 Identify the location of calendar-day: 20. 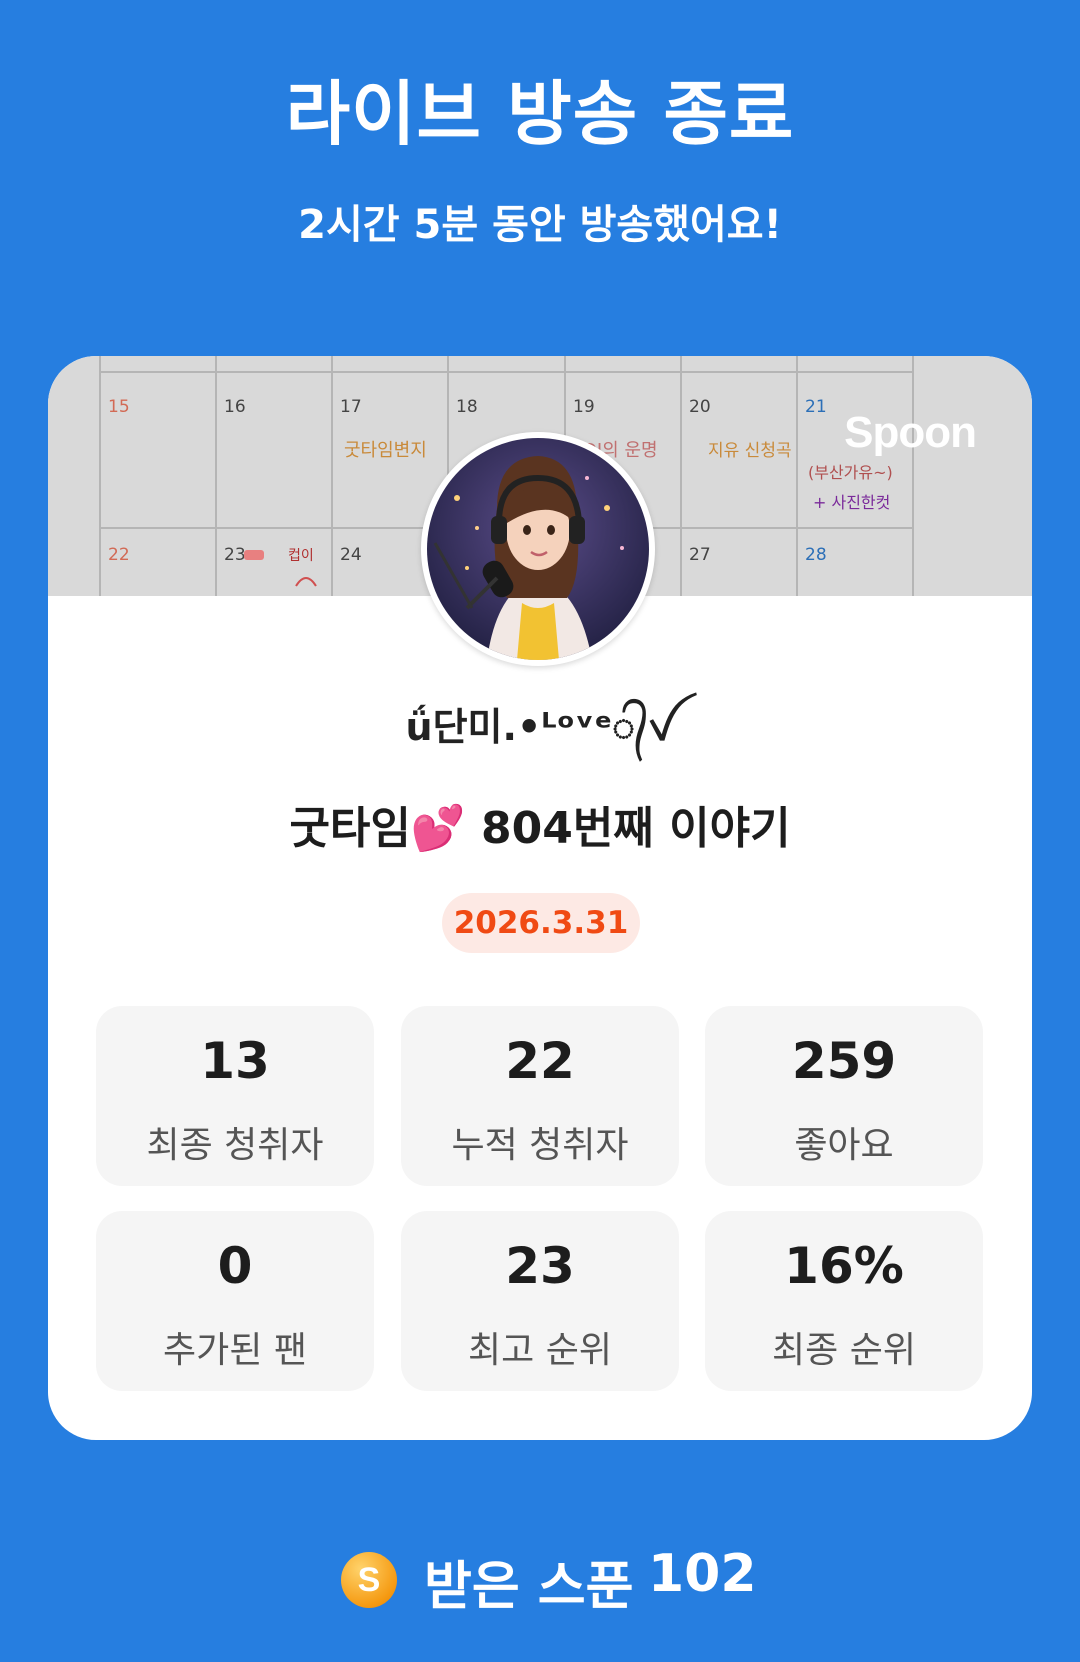
(700, 407).